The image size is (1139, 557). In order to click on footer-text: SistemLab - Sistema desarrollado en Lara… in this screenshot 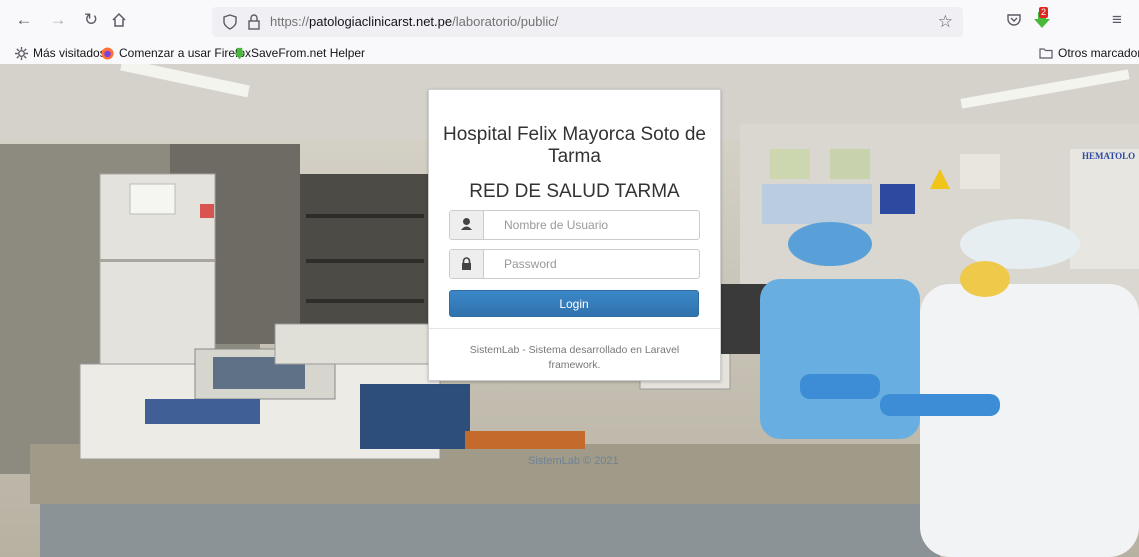, I will do `click(574, 357)`.